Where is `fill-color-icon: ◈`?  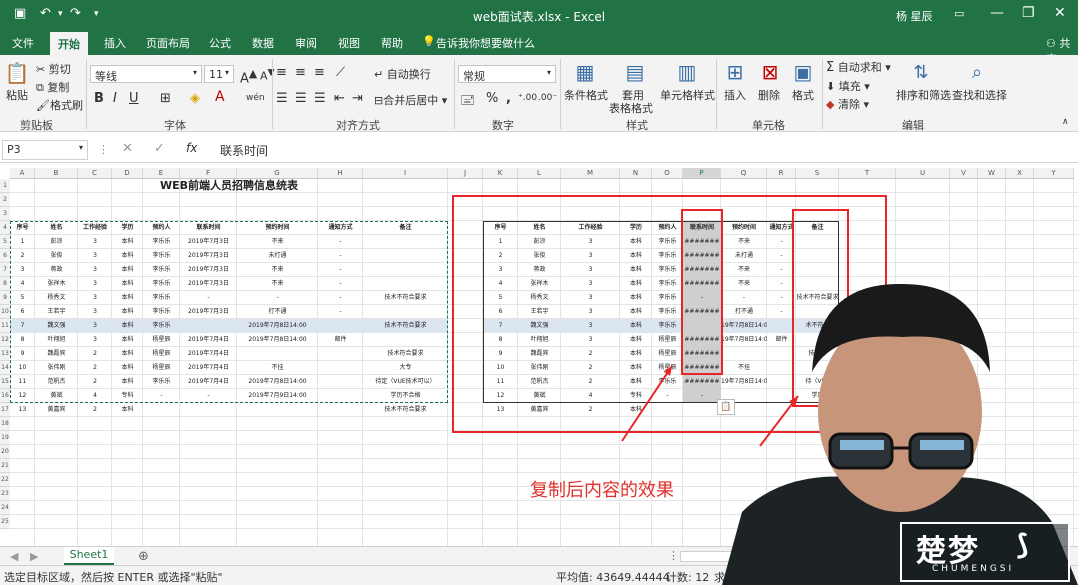
fill-color-icon: ◈ is located at coordinates (195, 98).